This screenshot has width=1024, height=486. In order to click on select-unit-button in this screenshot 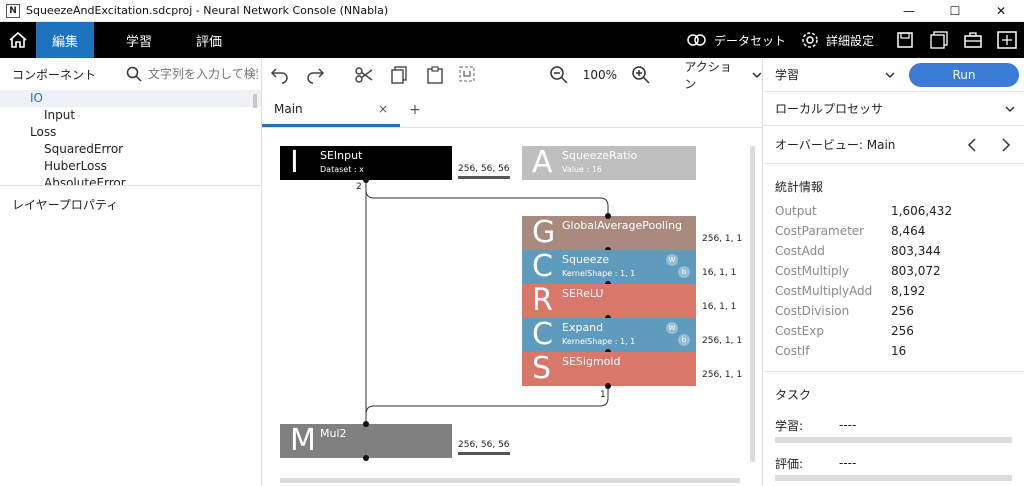, I will do `click(469, 75)`.